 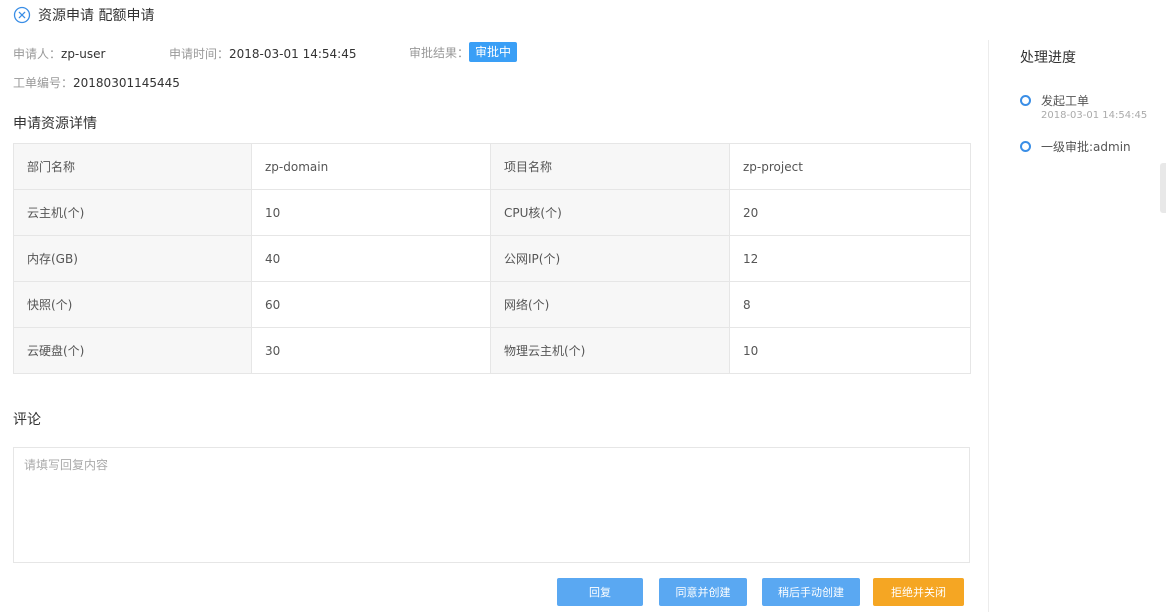 What do you see at coordinates (371, 166) in the screenshot?
I see `table-cell-value: zp-domain` at bounding box center [371, 166].